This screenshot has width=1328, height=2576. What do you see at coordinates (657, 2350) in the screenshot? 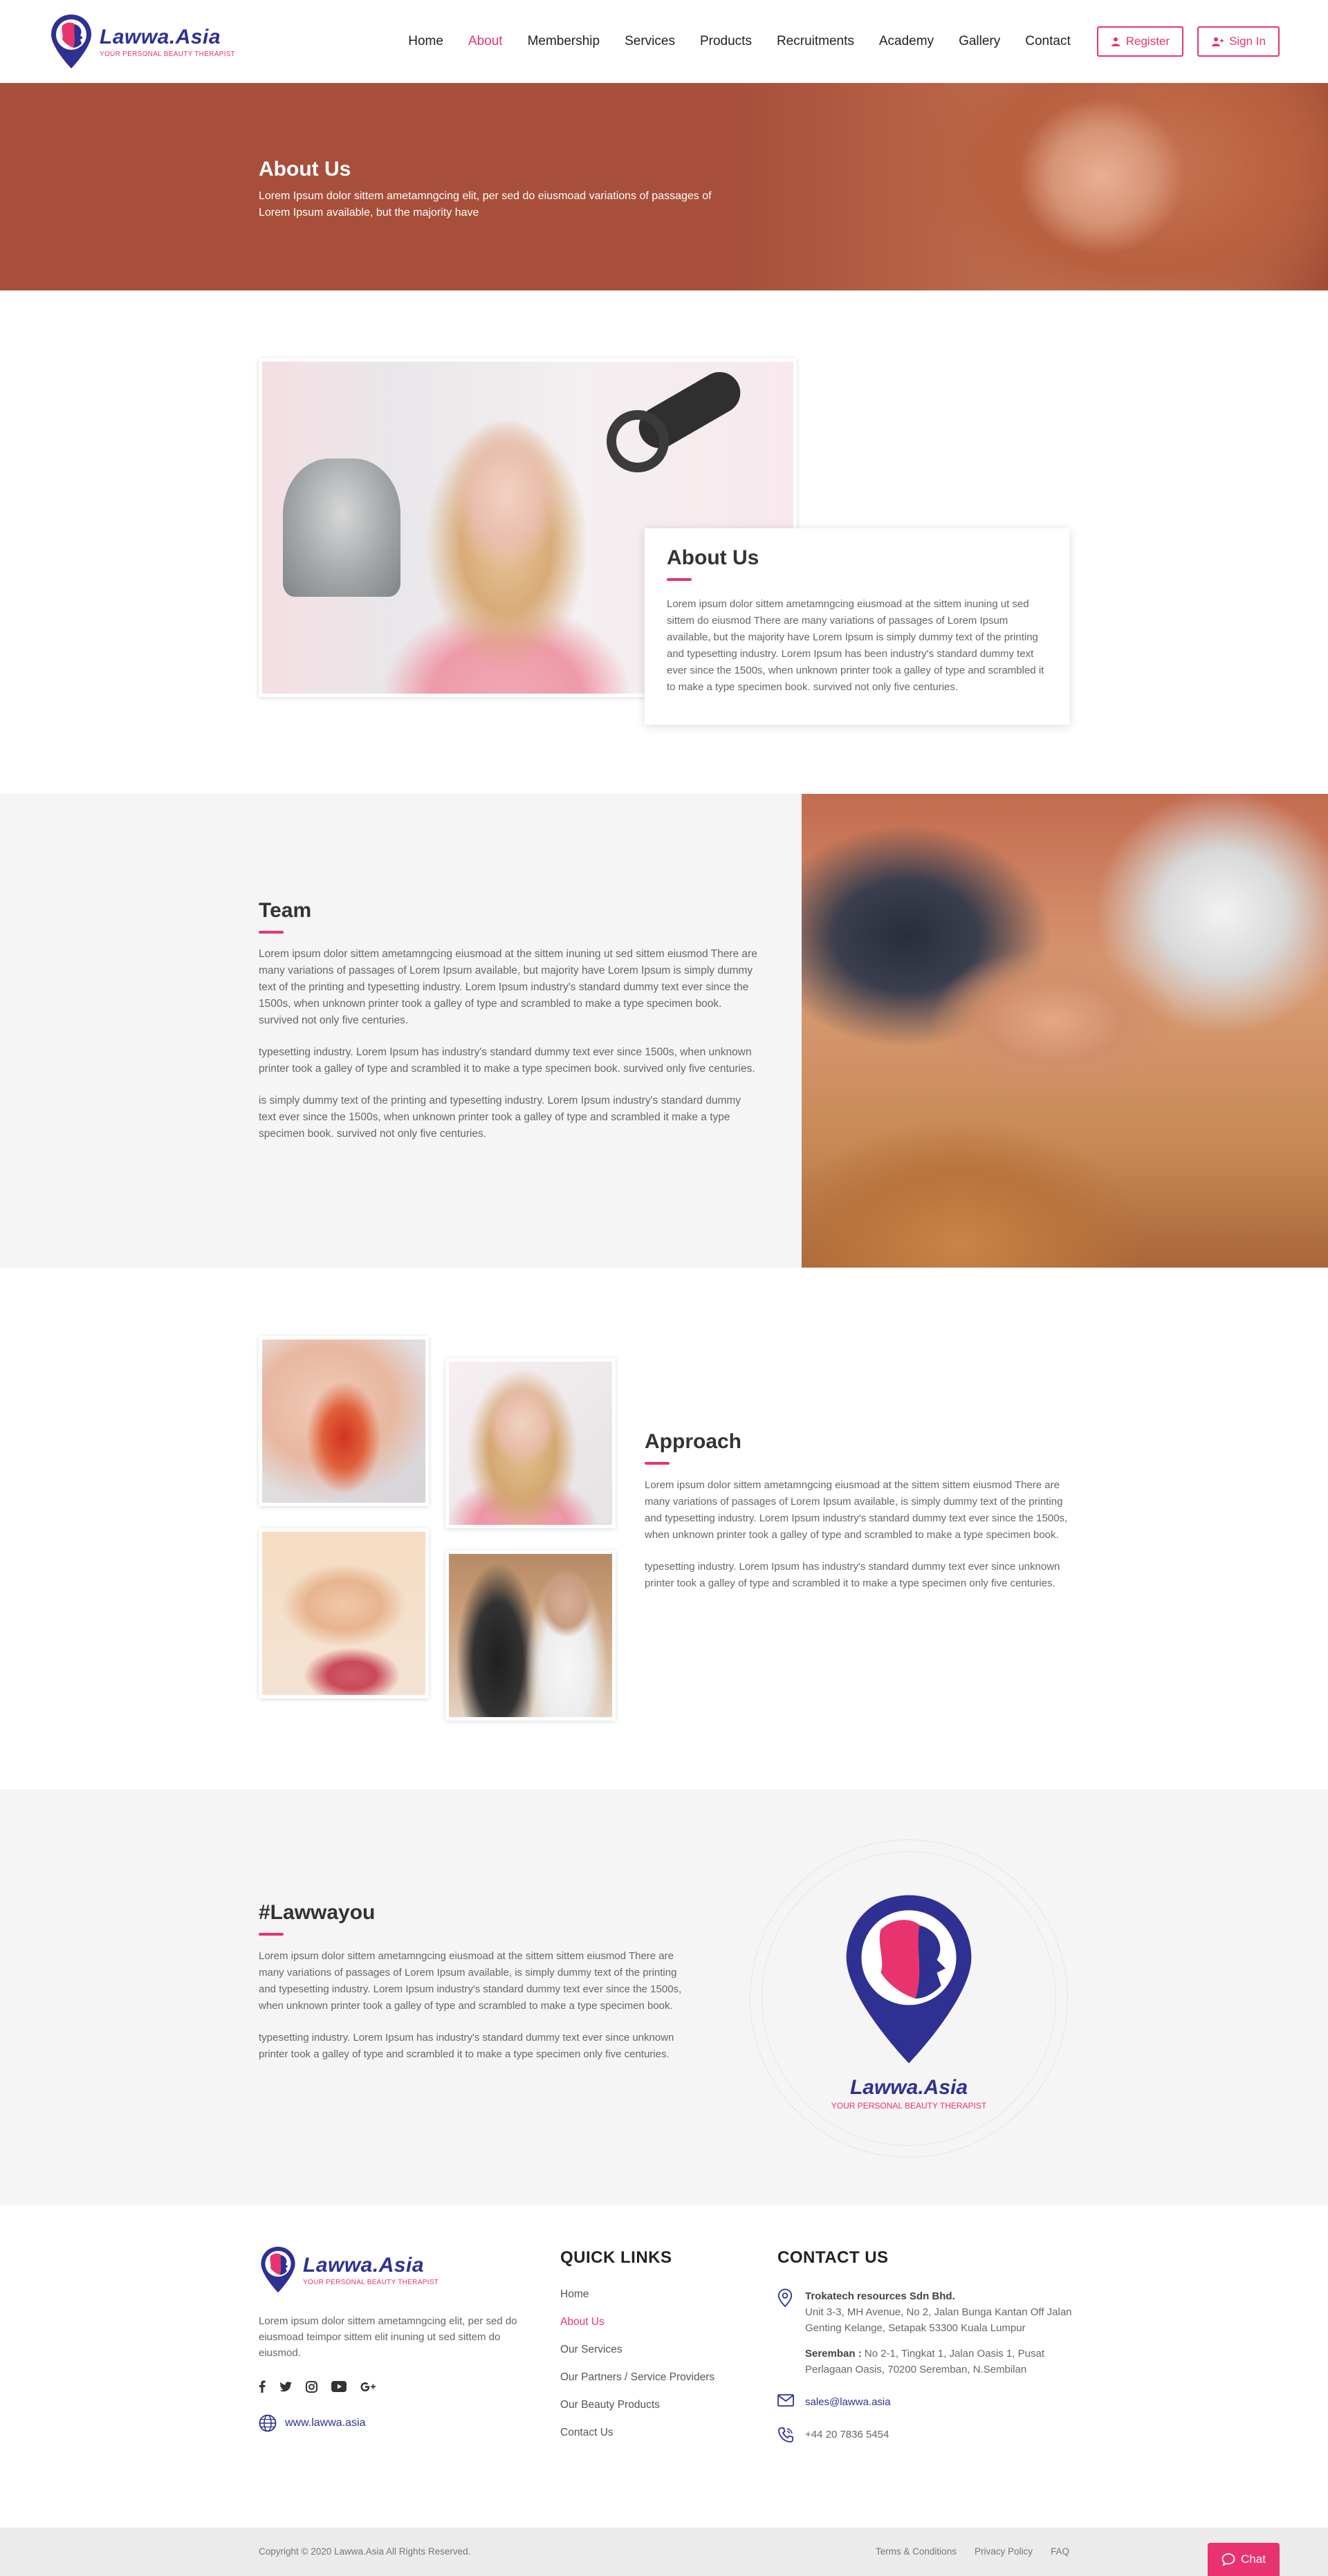
I see `quick-link-services: Our Services` at bounding box center [657, 2350].